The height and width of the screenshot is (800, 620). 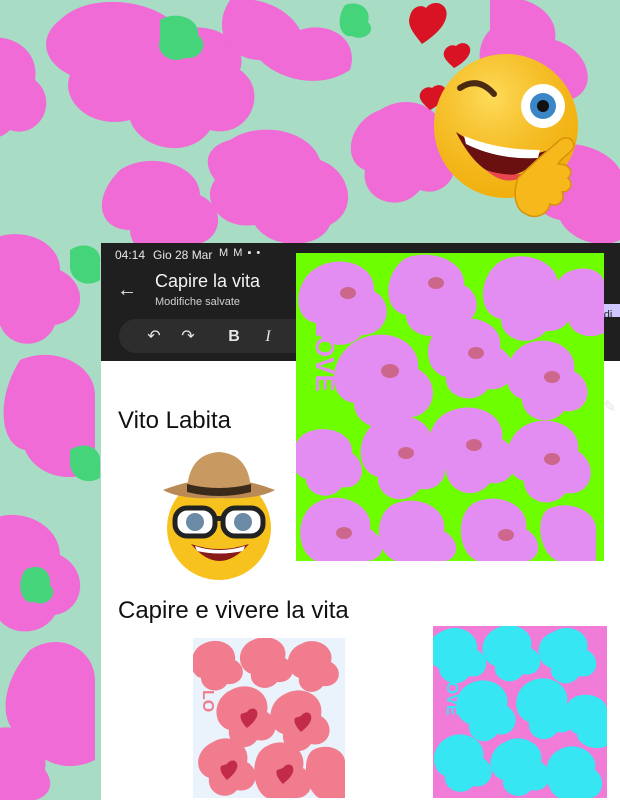 I want to click on cyan-love-art: LOVE, so click(x=520, y=712).